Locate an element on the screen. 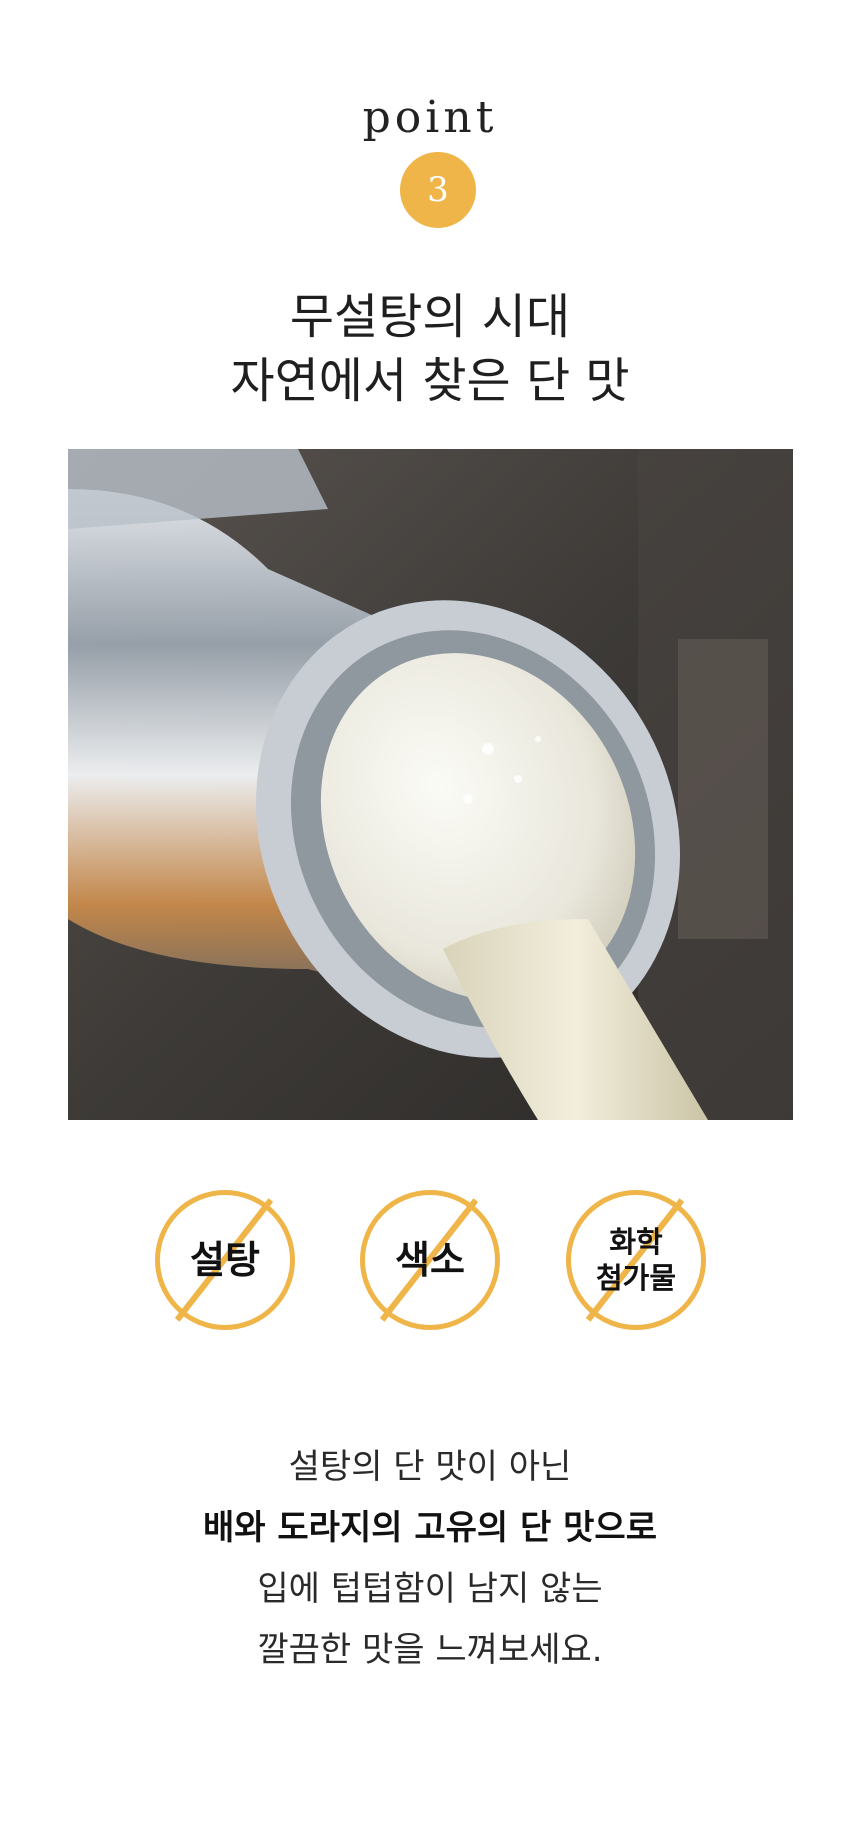 This screenshot has height=1825, width=860. description-line-1: 설탕의 단 맛이 아닌 is located at coordinates (430, 1467).